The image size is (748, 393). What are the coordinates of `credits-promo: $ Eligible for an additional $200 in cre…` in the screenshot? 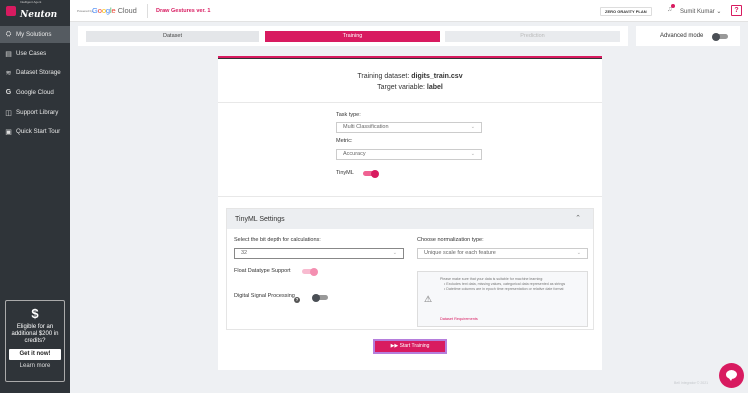 It's located at (35, 341).